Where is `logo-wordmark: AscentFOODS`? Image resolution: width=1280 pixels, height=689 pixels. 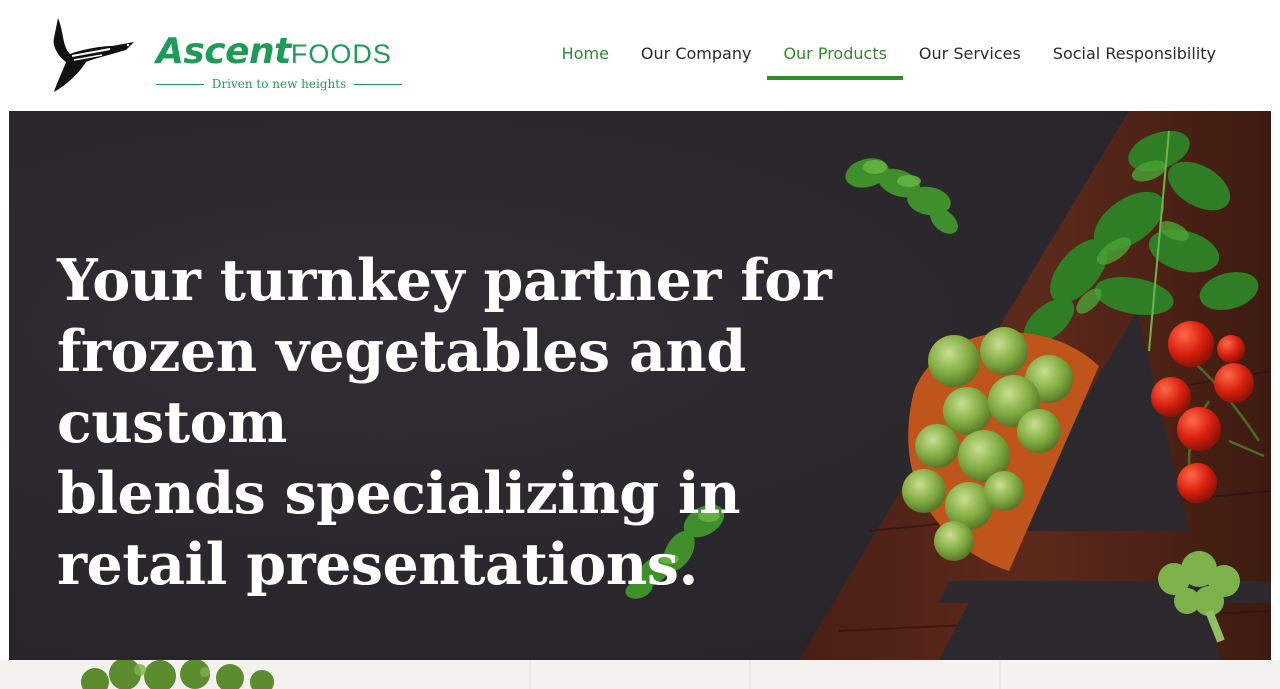
logo-wordmark: AscentFOODS is located at coordinates (274, 52).